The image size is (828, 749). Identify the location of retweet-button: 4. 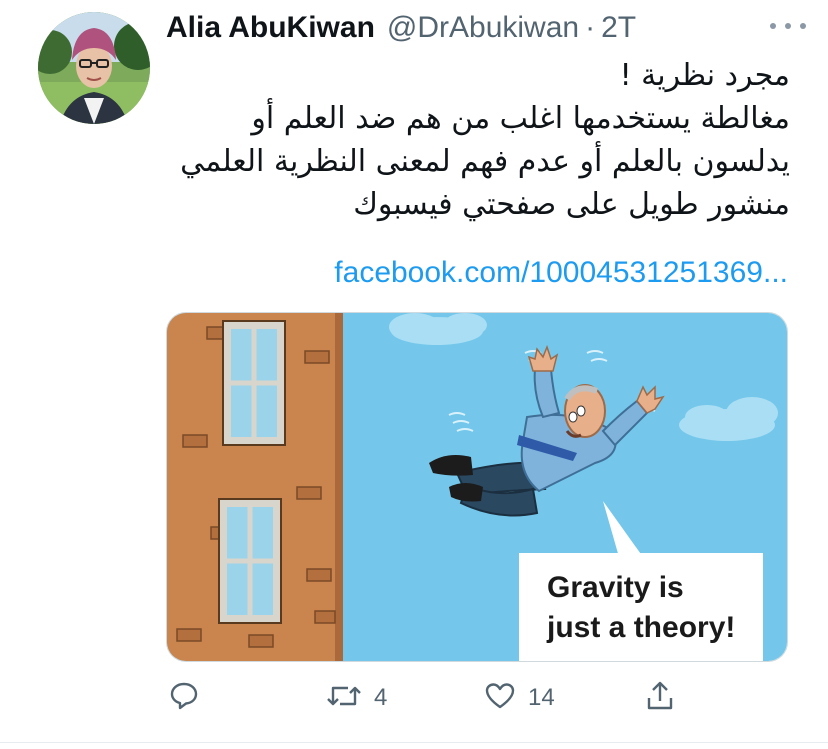
(356, 698).